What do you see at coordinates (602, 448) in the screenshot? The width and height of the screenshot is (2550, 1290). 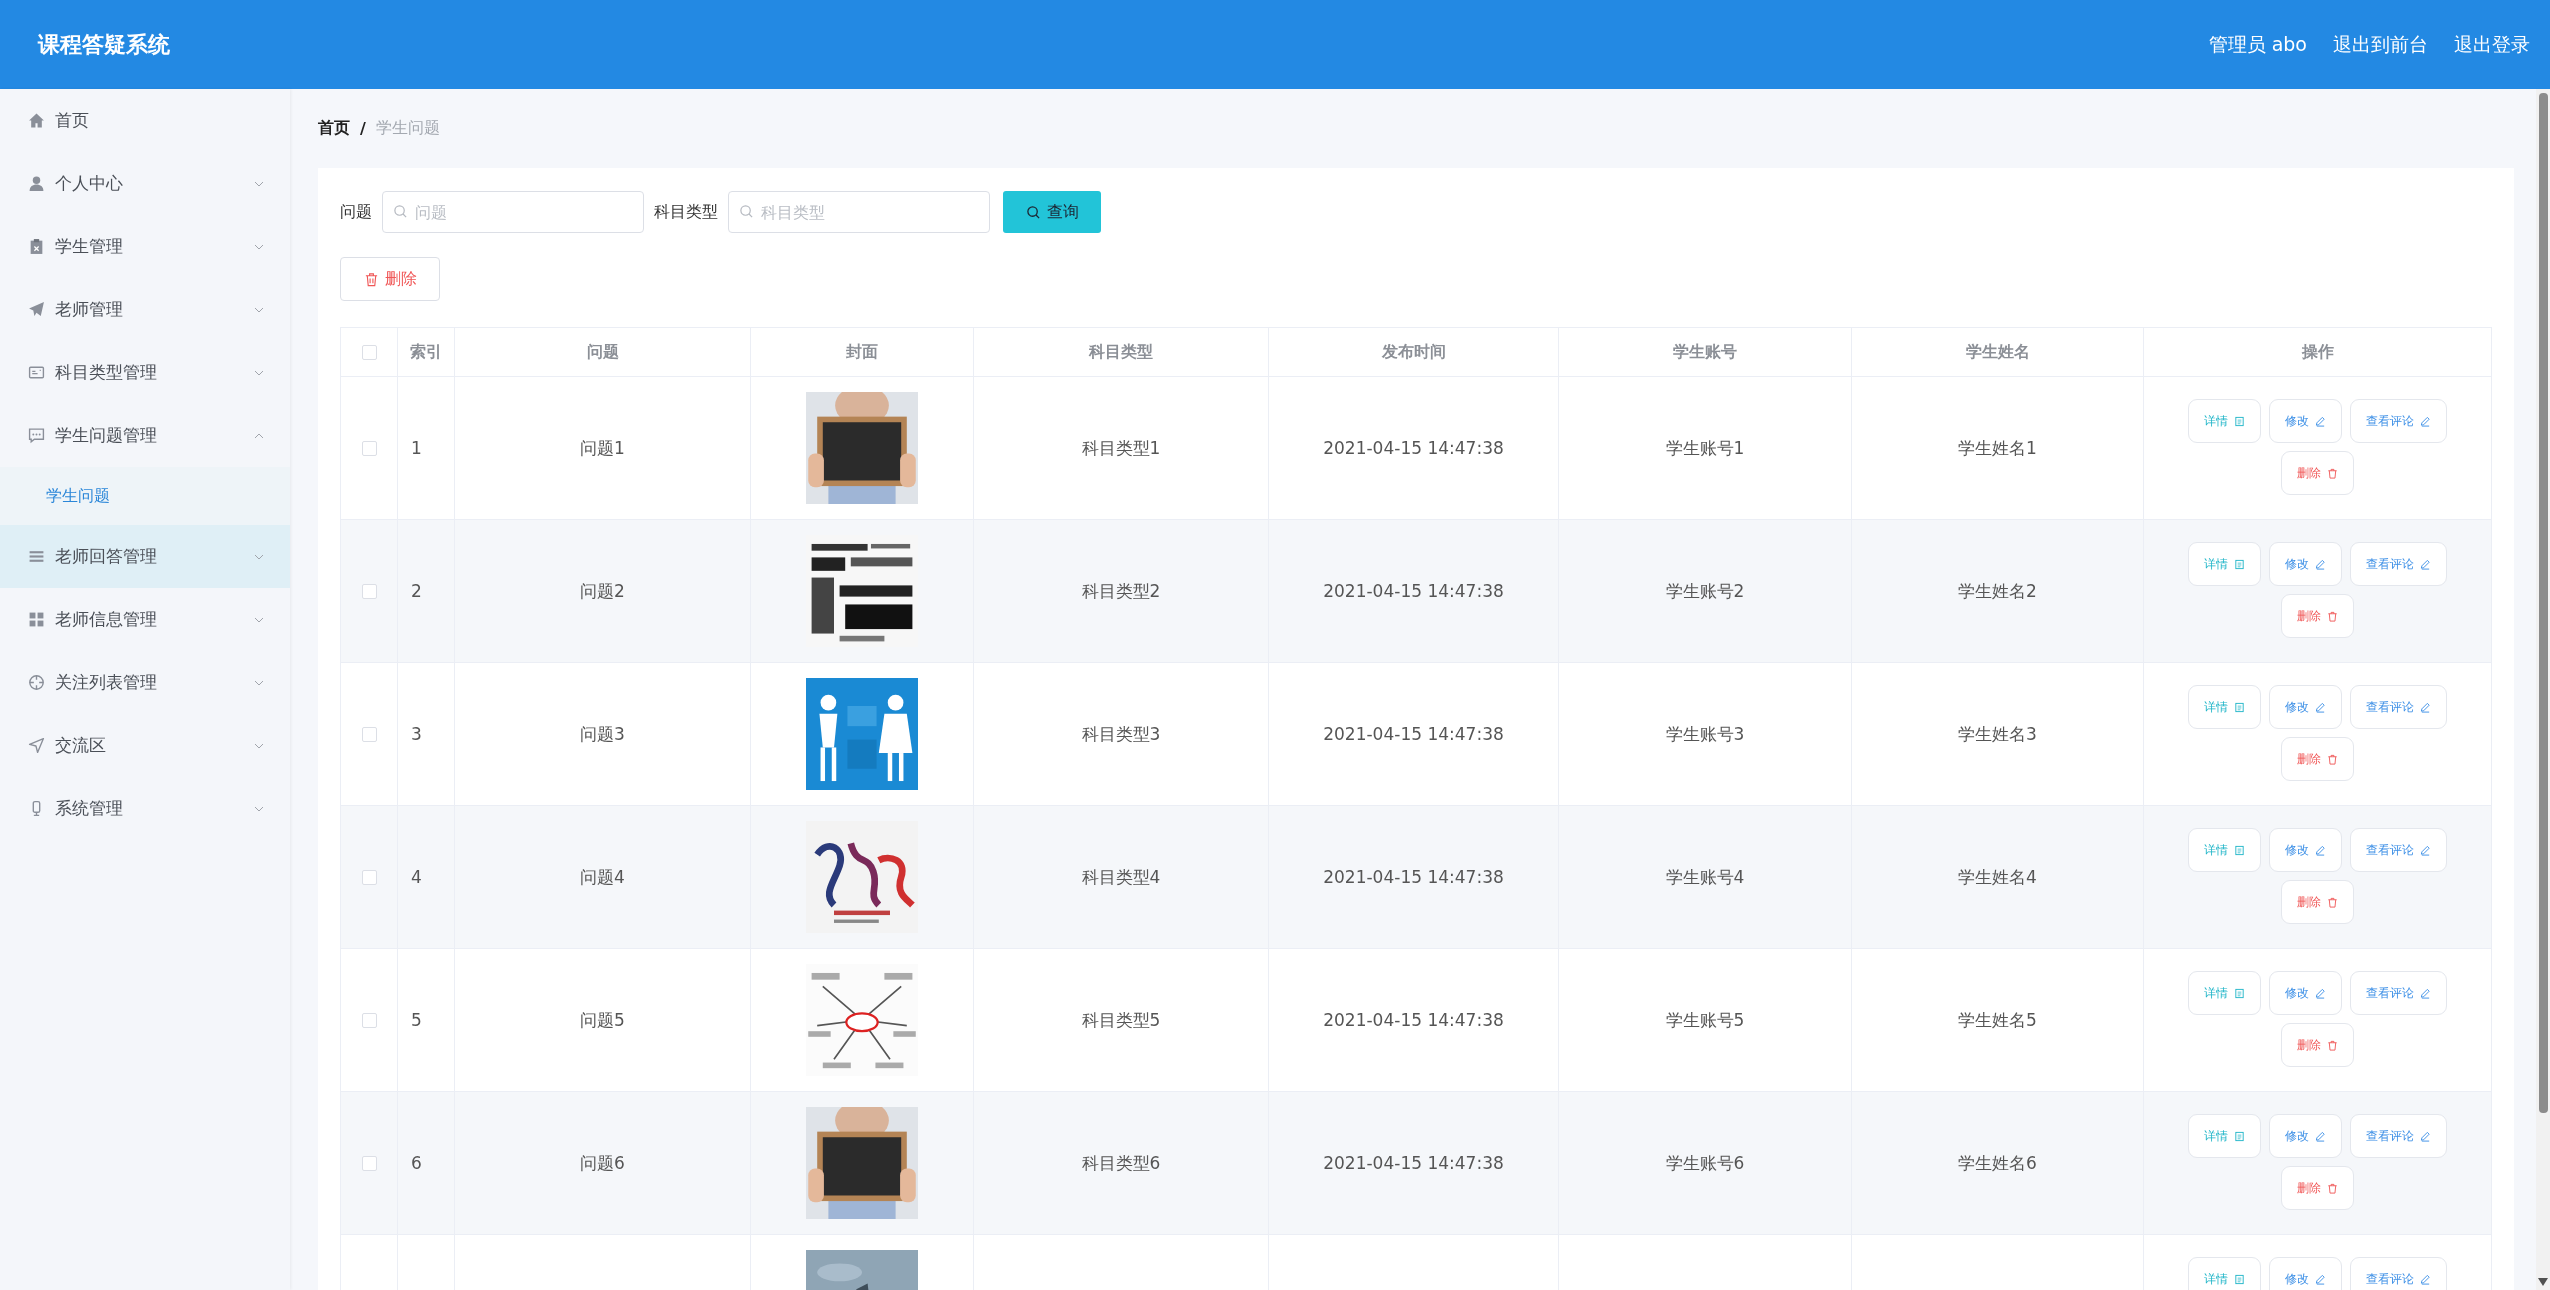 I see `table-cell: 问题1` at bounding box center [602, 448].